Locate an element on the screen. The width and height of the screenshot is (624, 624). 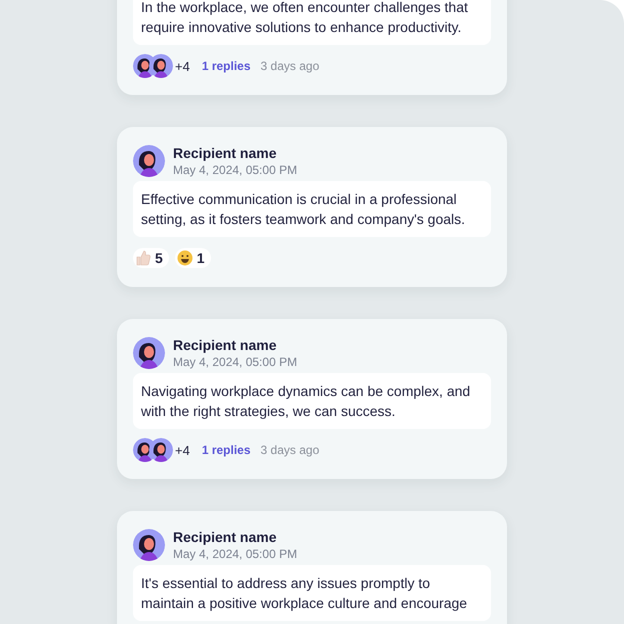
reaction-button: 1 is located at coordinates (192, 258).